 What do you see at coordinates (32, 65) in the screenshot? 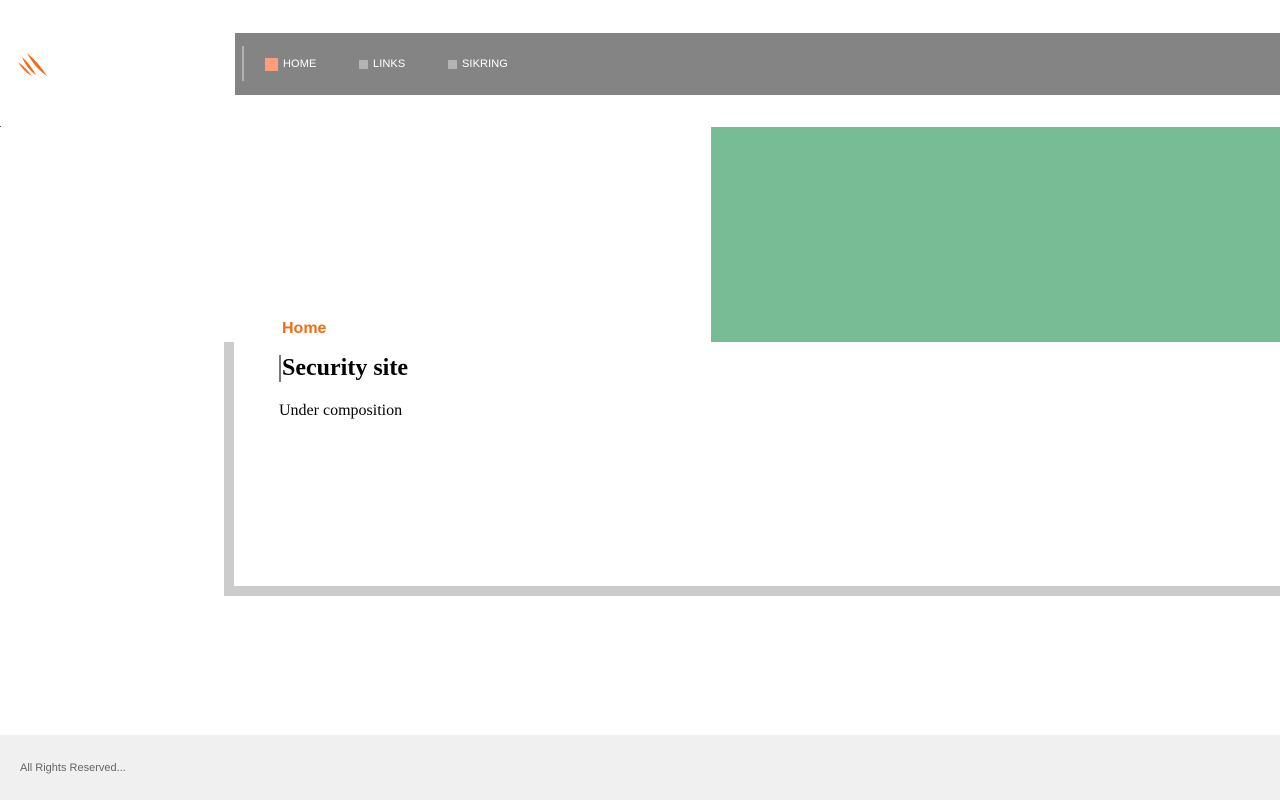
I see `site-logo-icon` at bounding box center [32, 65].